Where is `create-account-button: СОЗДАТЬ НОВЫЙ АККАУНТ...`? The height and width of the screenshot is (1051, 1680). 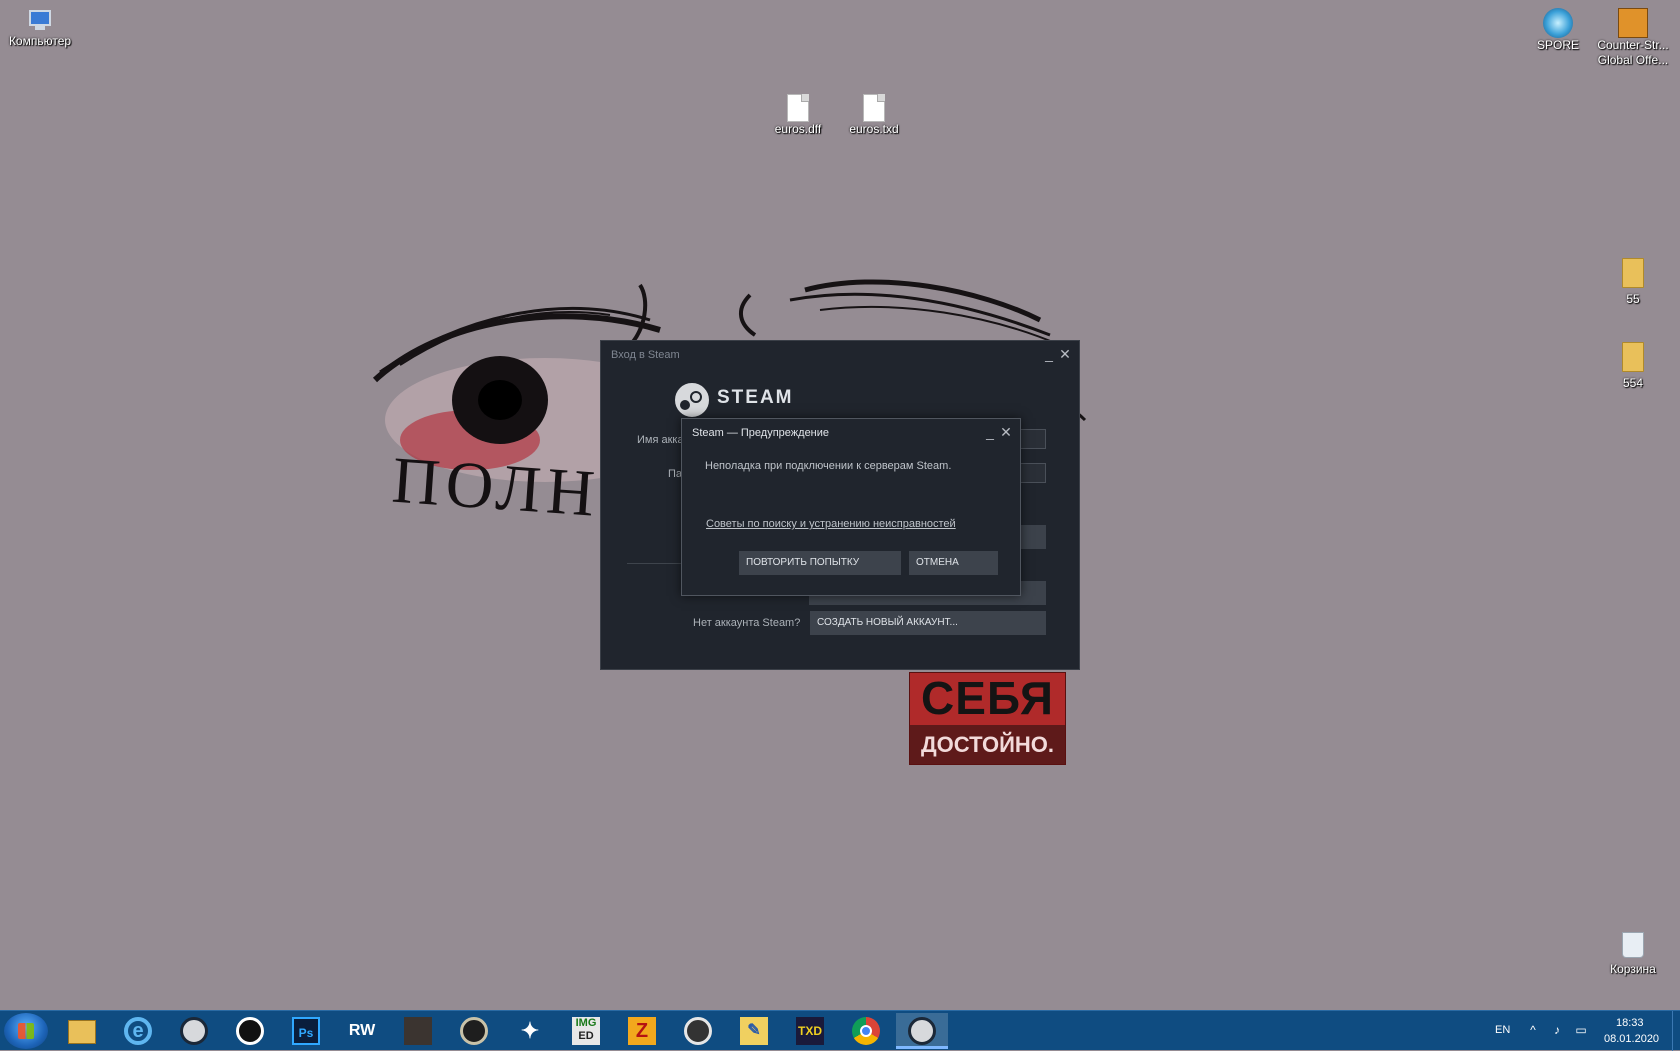
create-account-button: СОЗДАТЬ НОВЫЙ АККАУНТ... is located at coordinates (928, 623).